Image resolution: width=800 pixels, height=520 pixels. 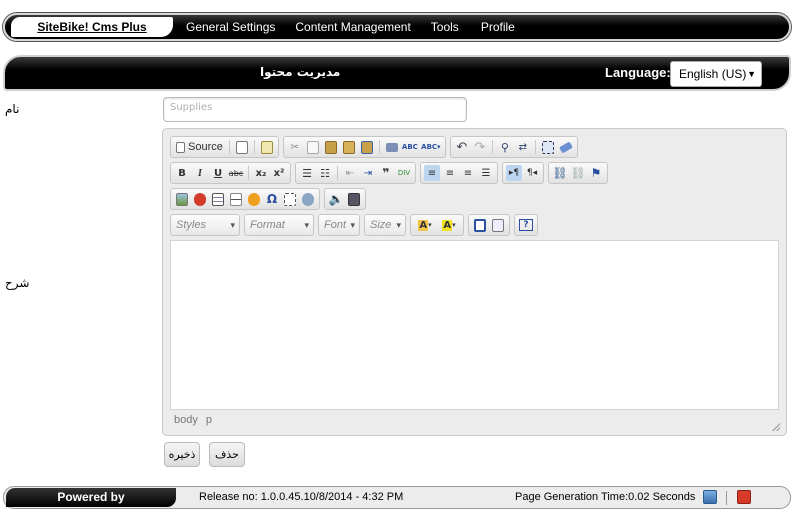 What do you see at coordinates (331, 147) in the screenshot?
I see `paste-button` at bounding box center [331, 147].